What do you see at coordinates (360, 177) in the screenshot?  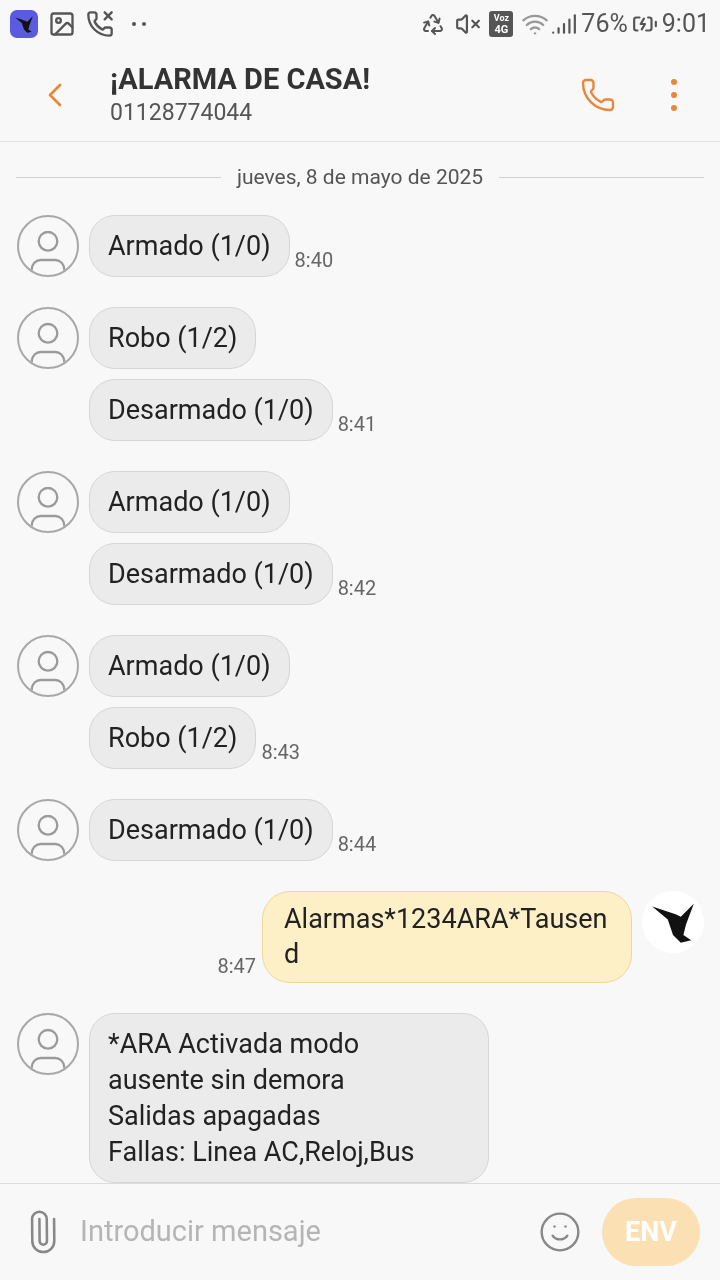 I see `date-divider: jueves, 8 de mayo de 2025` at bounding box center [360, 177].